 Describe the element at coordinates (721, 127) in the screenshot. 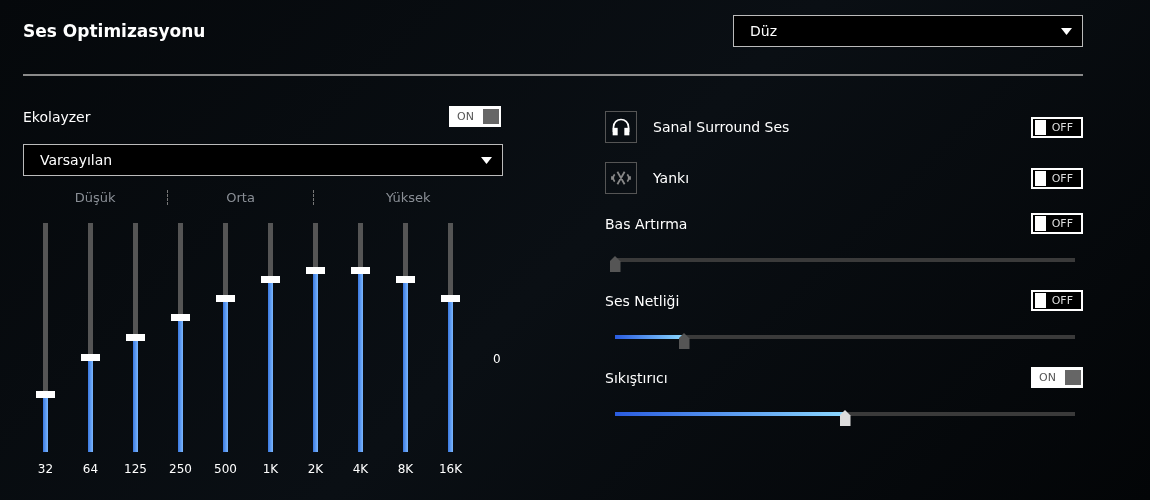

I see `effect-label: Sanal Surround Ses` at that location.